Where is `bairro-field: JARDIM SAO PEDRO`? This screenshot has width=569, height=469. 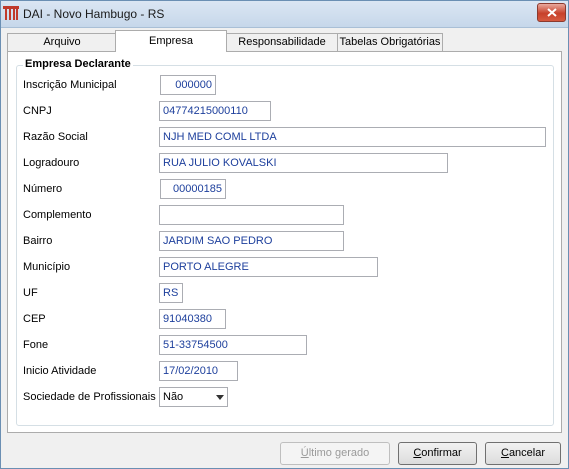 bairro-field: JARDIM SAO PEDRO is located at coordinates (251, 241).